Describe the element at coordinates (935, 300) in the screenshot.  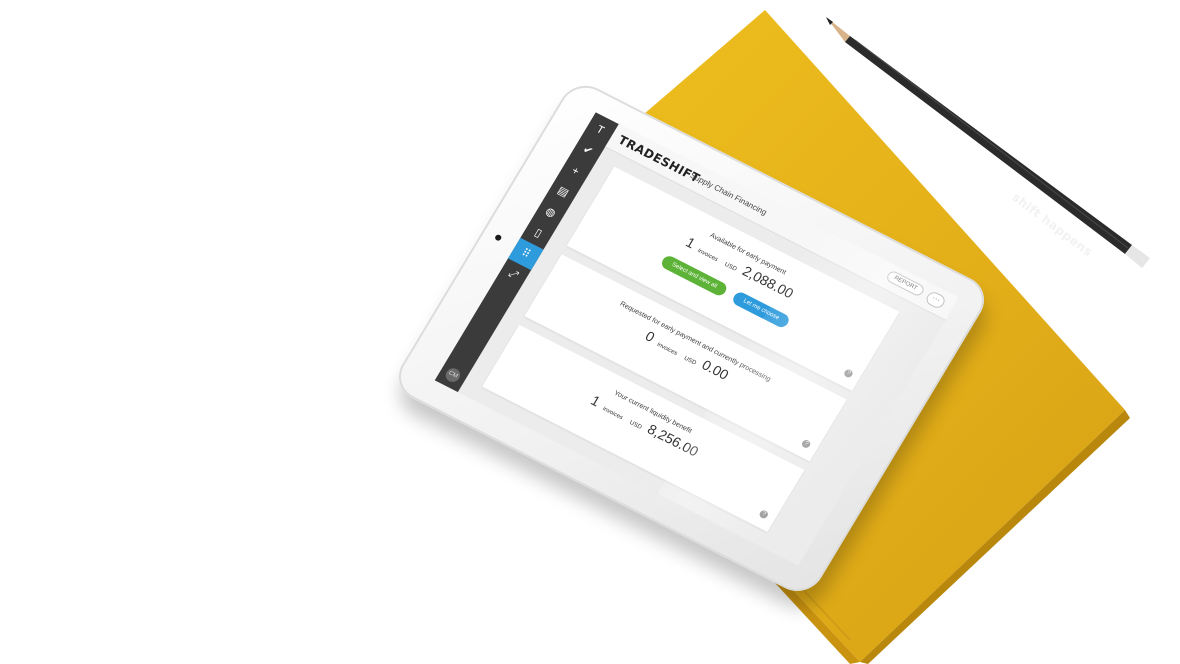
I see `more-options-button: ···` at that location.